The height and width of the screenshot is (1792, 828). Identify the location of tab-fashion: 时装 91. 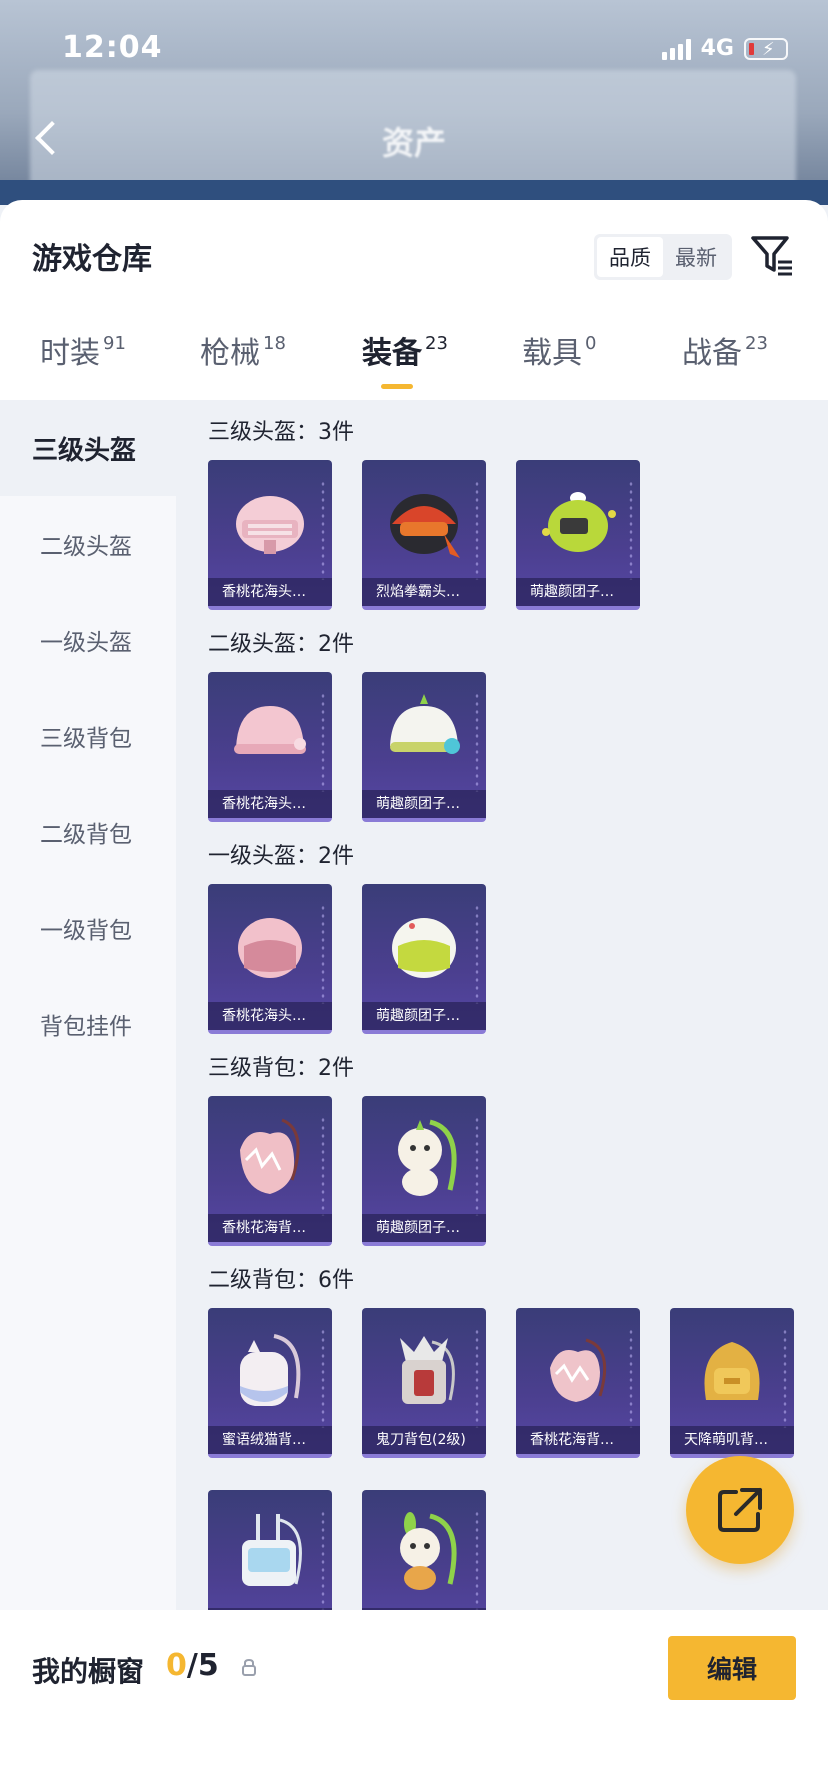
(83, 364).